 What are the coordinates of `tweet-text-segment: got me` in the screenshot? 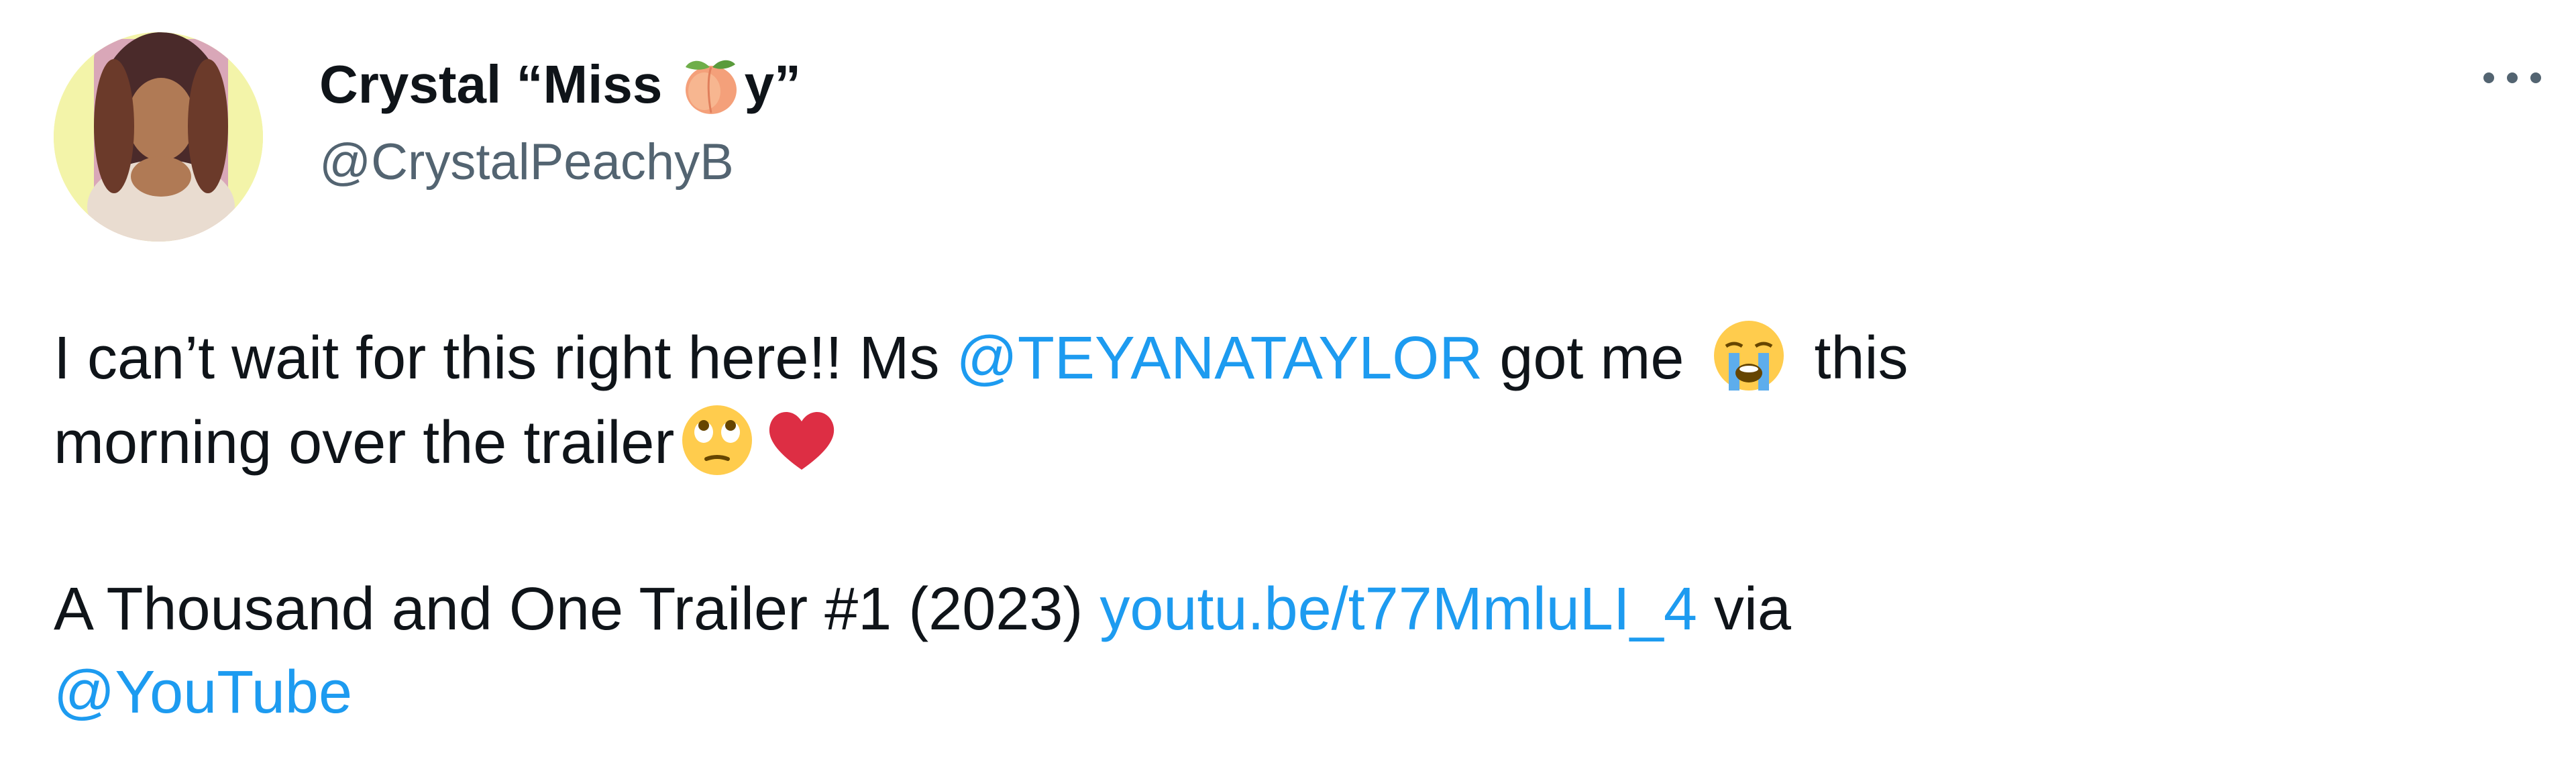 It's located at (1592, 358).